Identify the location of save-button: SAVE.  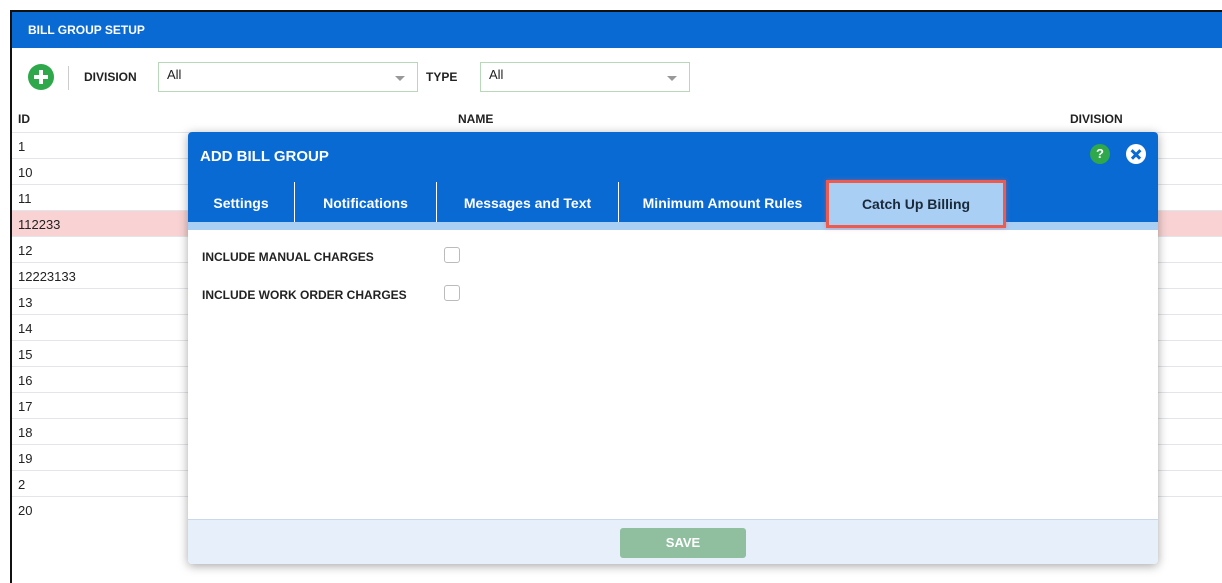
(683, 543).